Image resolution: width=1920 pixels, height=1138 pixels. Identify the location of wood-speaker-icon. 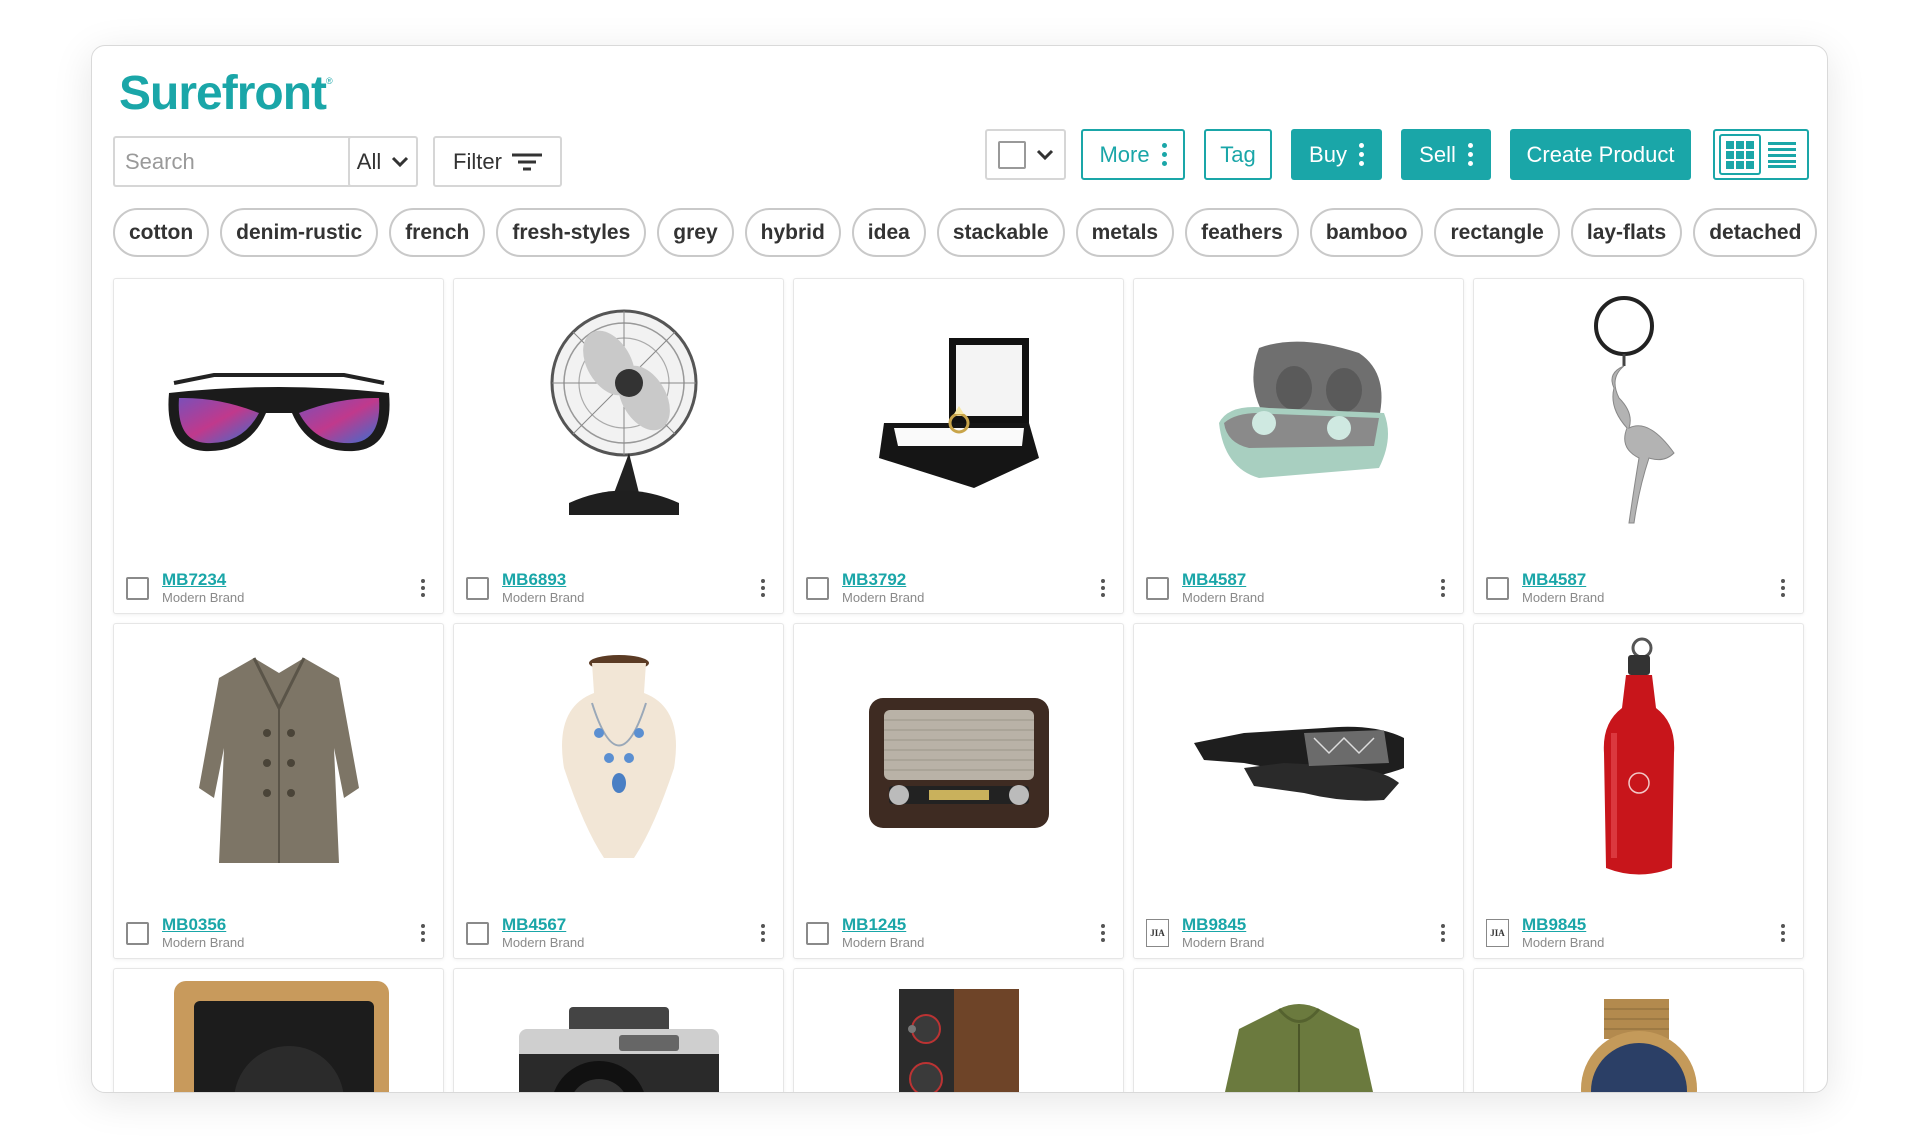
(281, 1036).